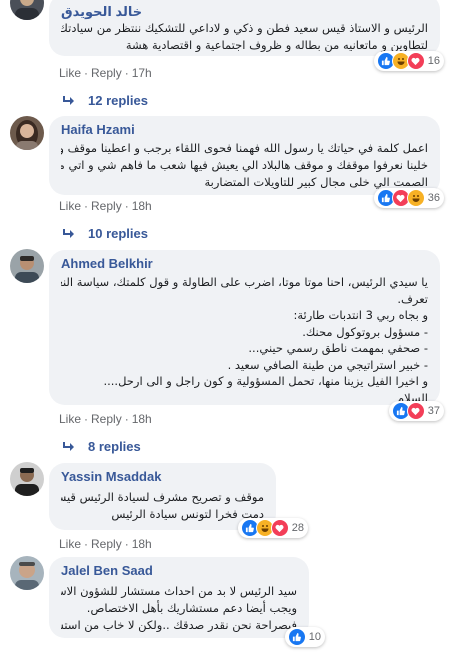  I want to click on view-replies-link: 10 replies, so click(105, 233).